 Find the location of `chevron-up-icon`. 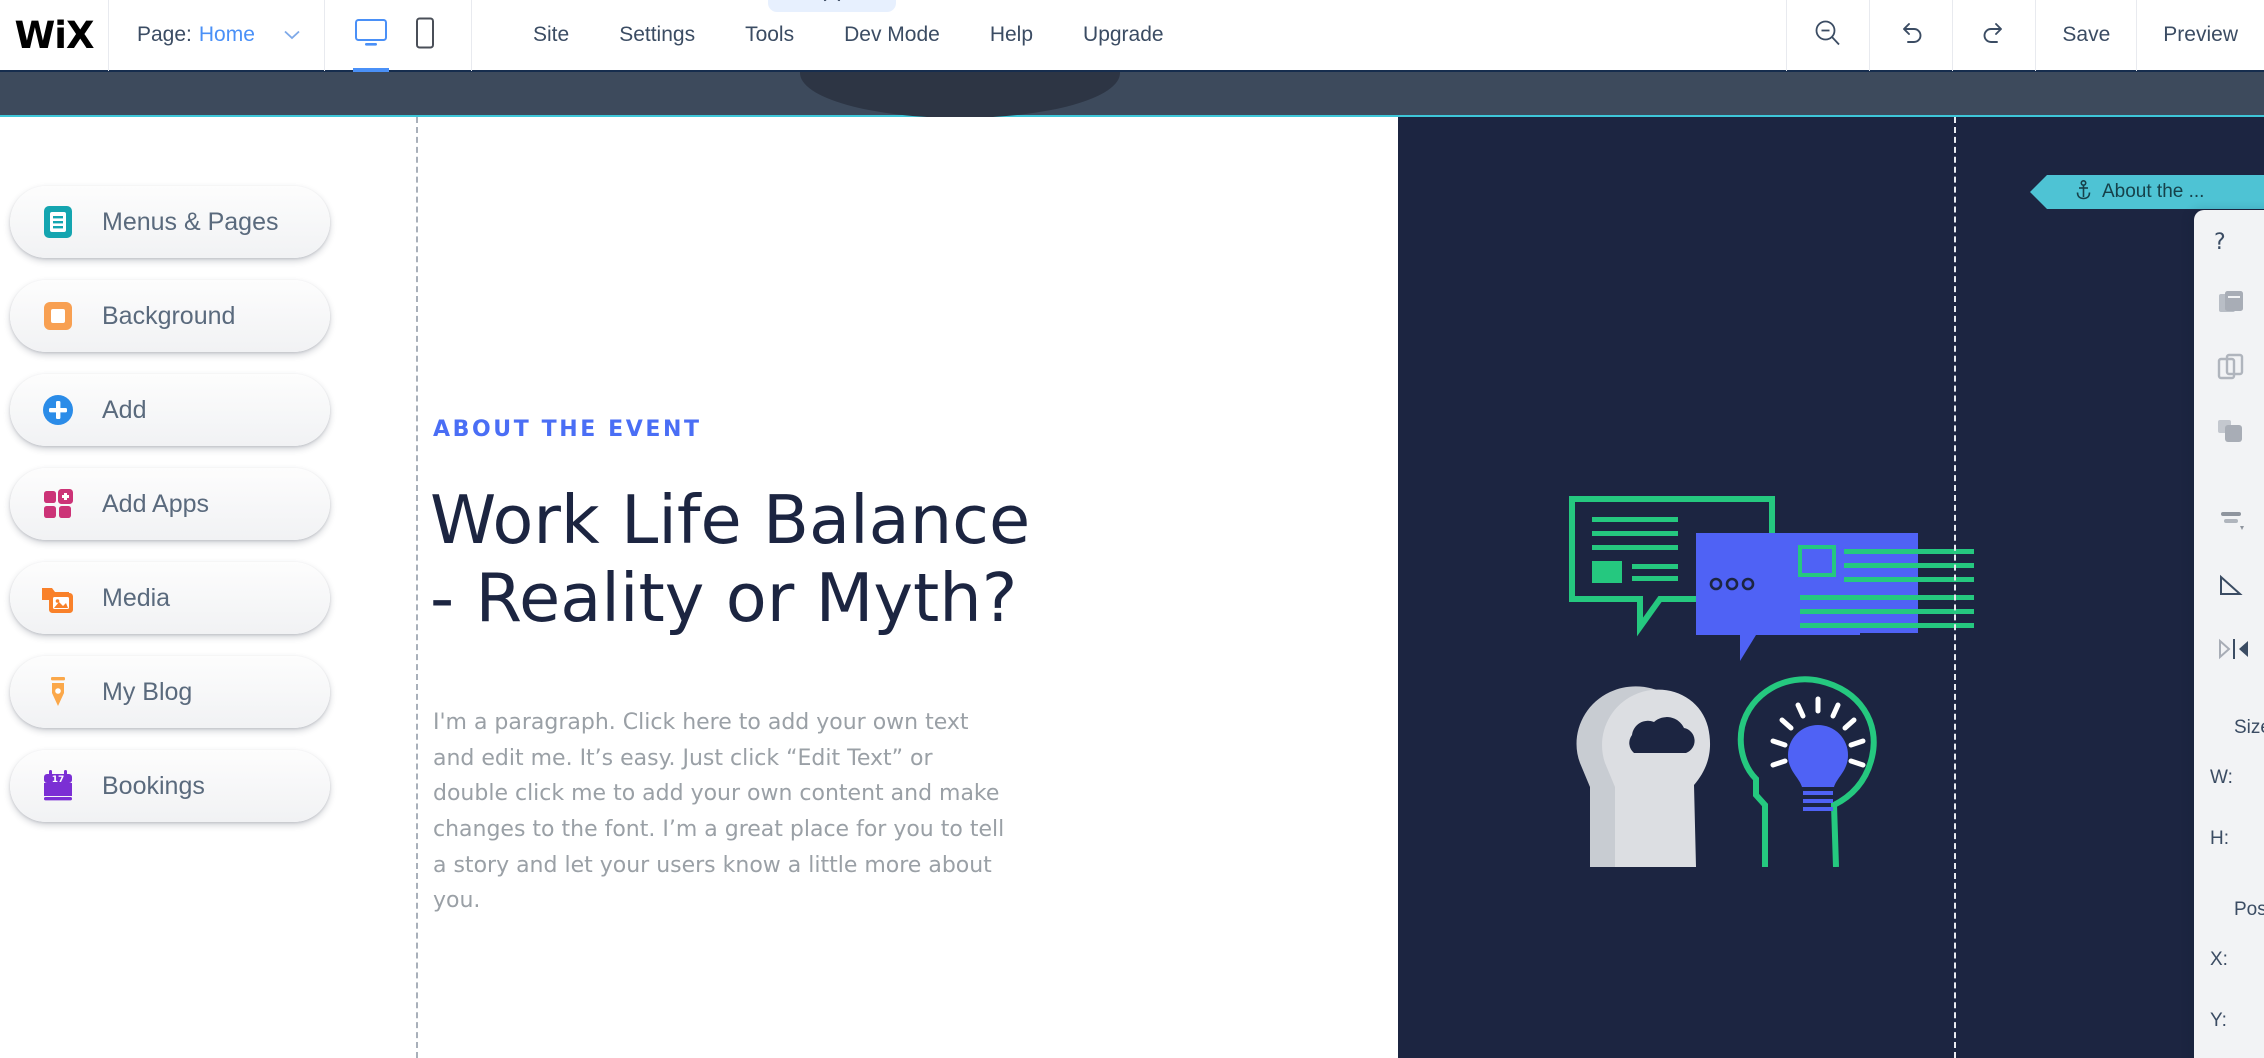

chevron-up-icon is located at coordinates (832, 4).